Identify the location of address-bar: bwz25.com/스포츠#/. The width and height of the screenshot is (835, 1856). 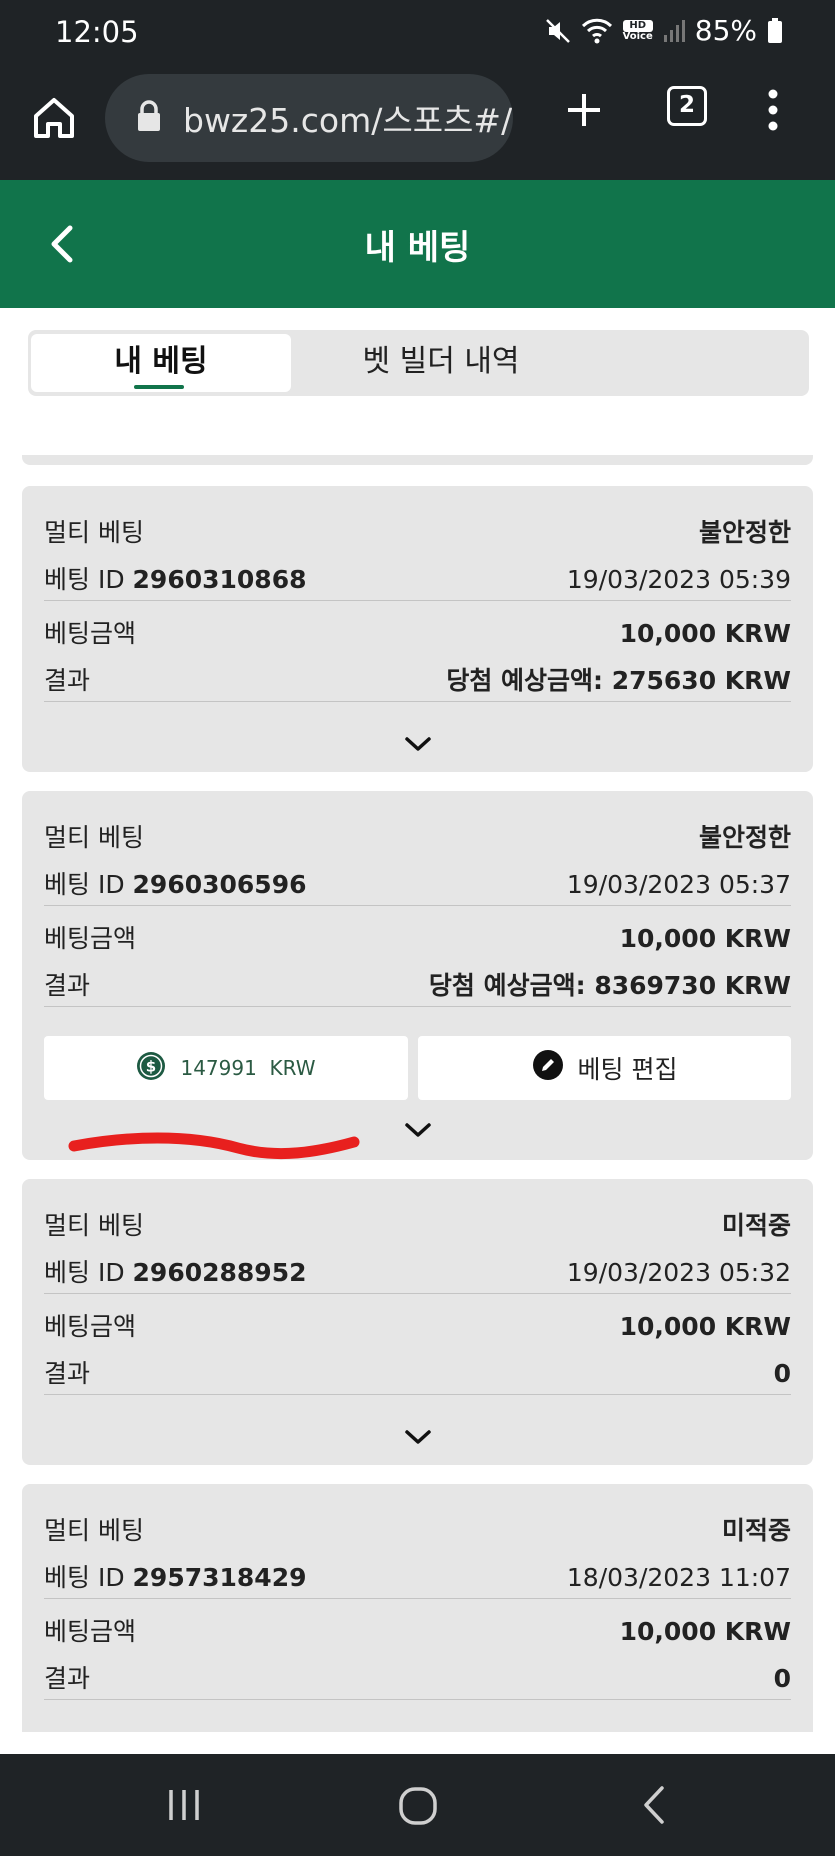
(309, 118).